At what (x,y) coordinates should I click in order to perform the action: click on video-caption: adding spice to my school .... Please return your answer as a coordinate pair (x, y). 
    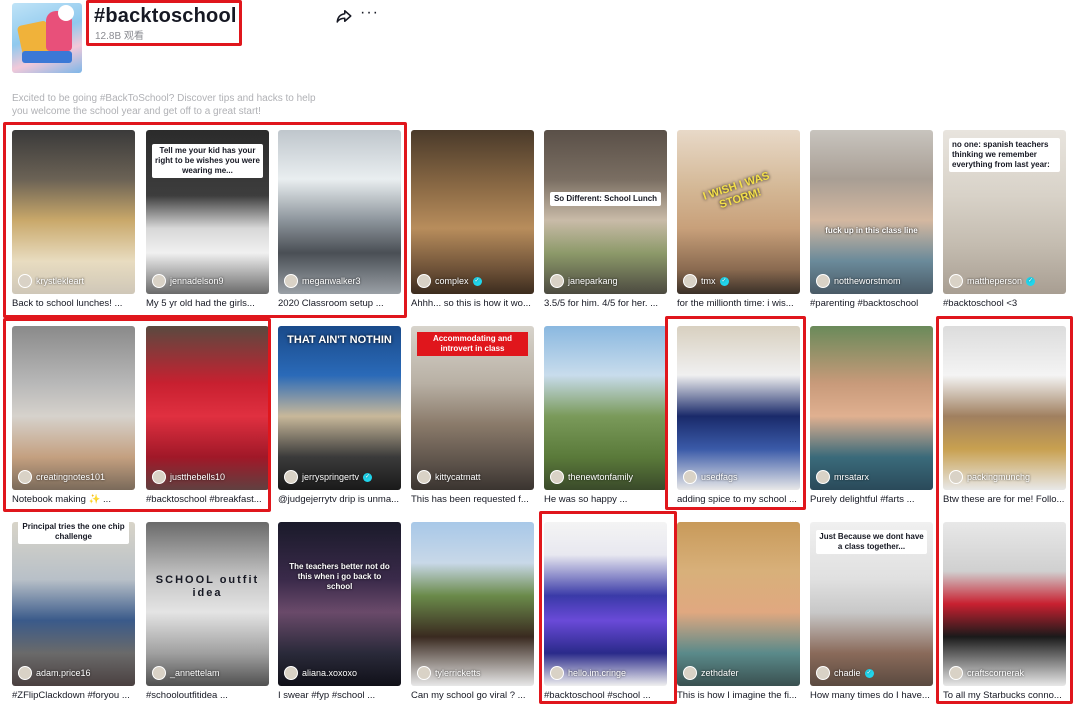
    Looking at the image, I should click on (738, 500).